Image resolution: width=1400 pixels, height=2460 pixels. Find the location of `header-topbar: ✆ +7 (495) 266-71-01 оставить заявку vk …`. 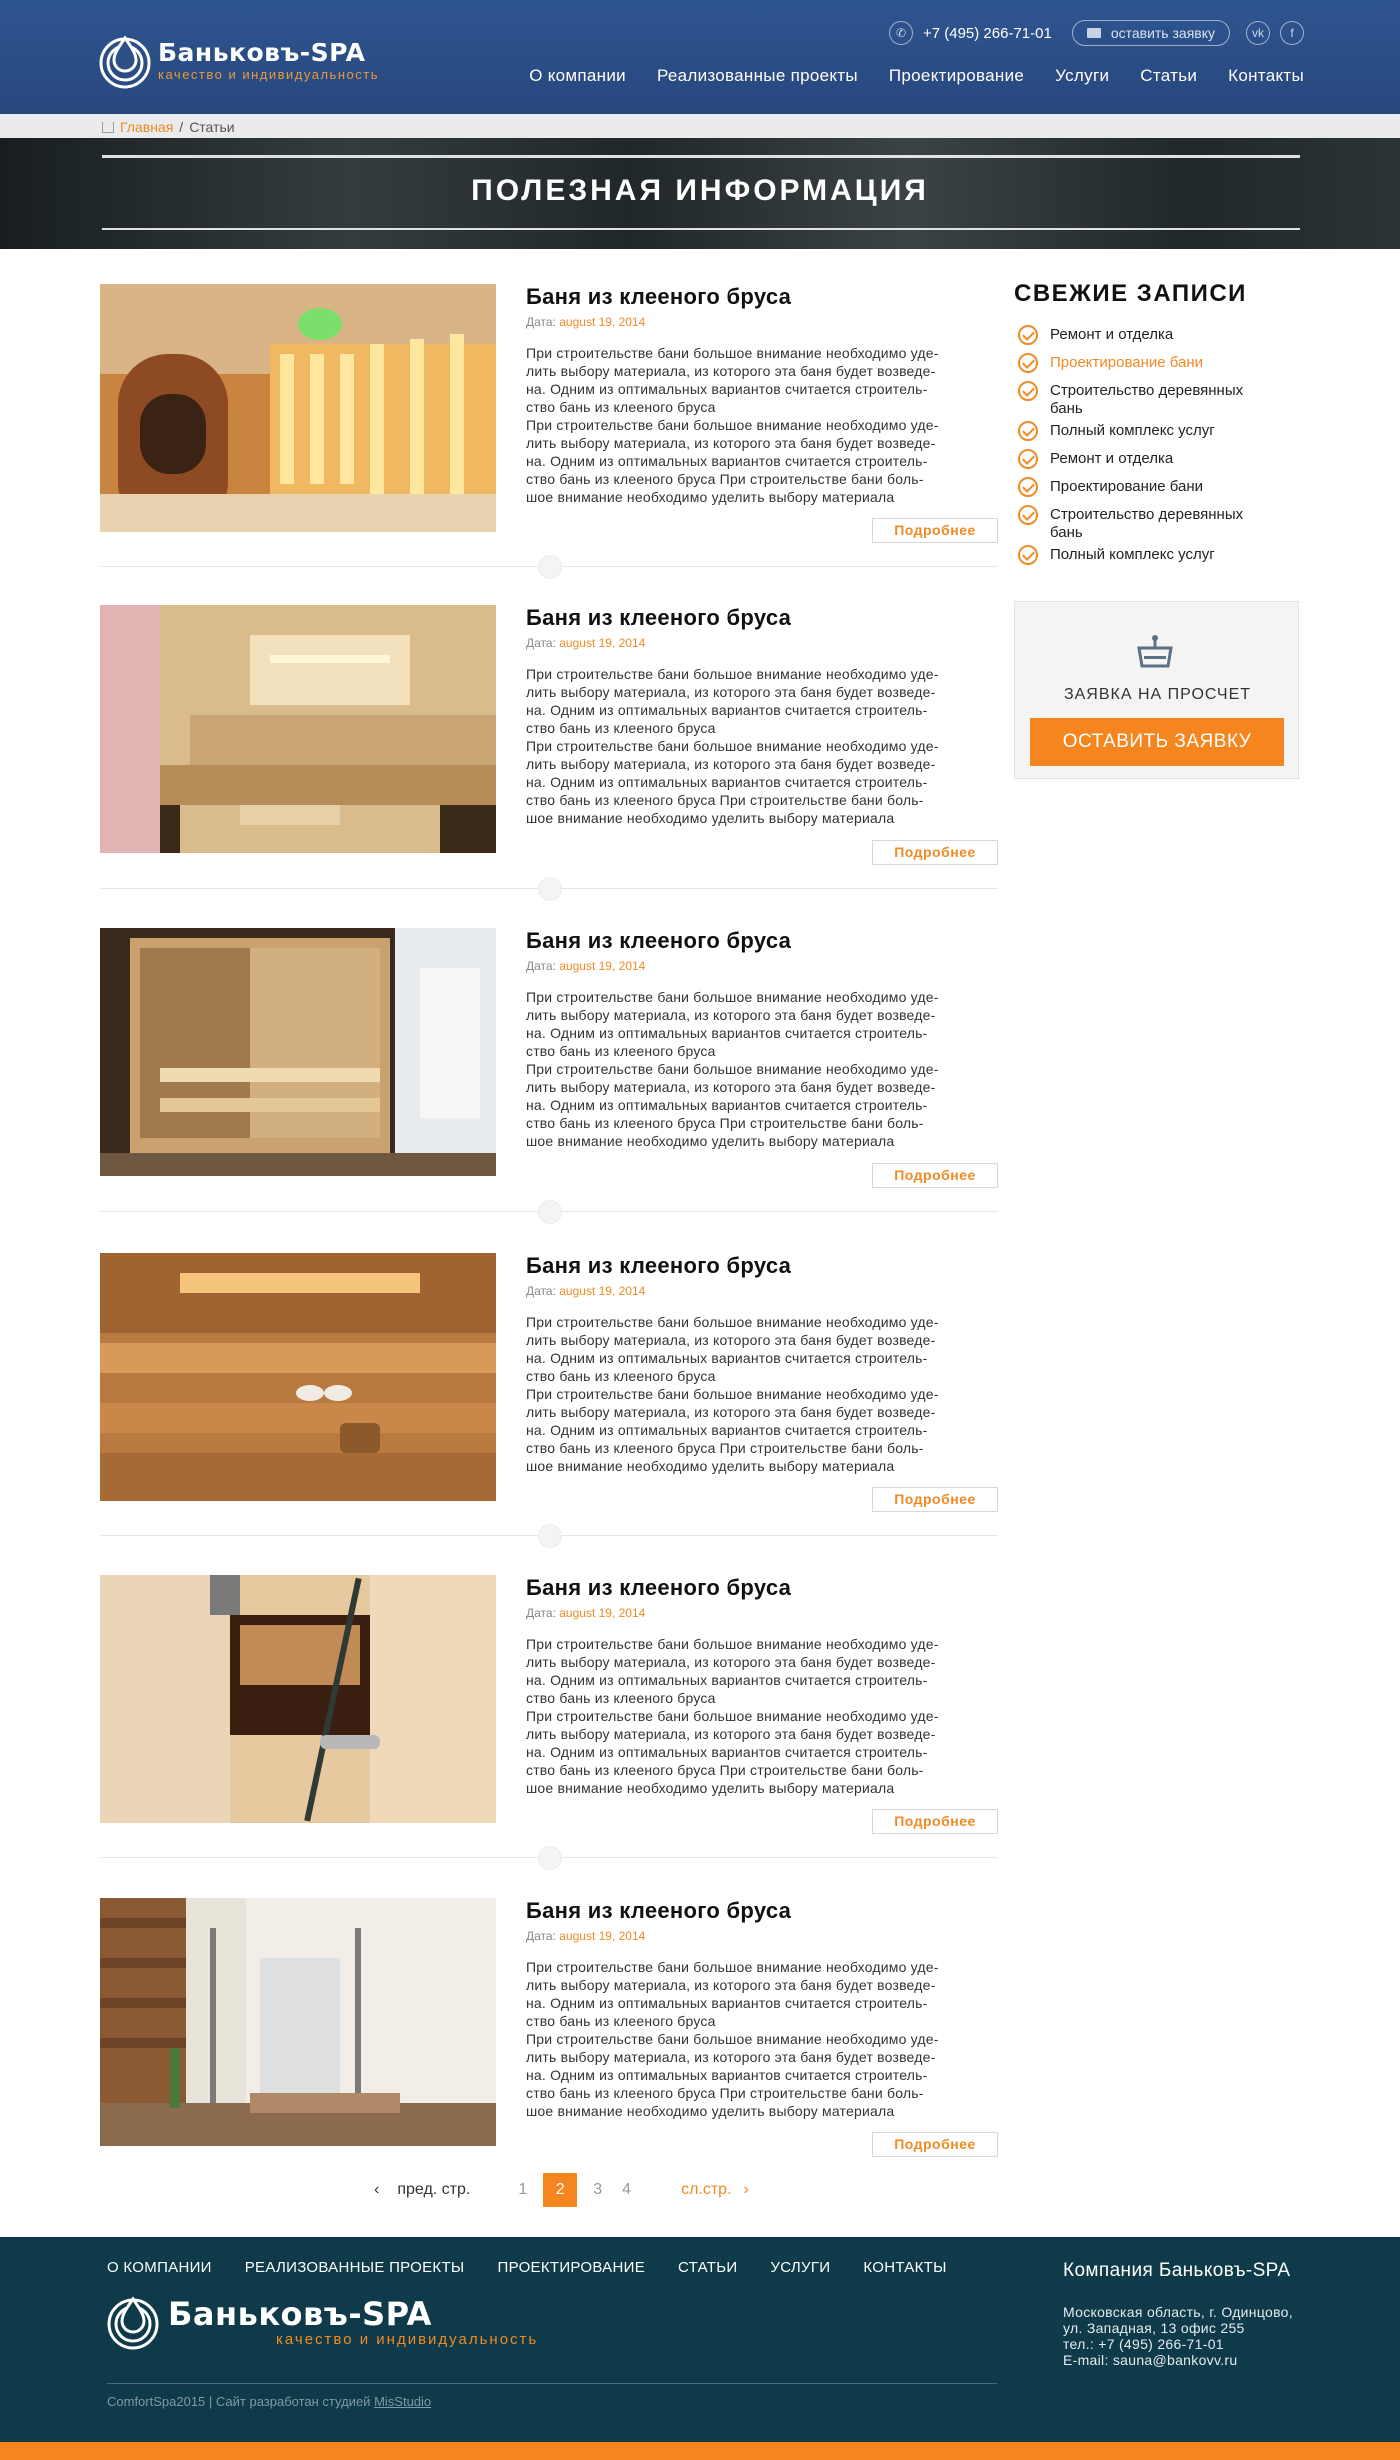

header-topbar: ✆ +7 (495) 266-71-01 оставить заявку vk … is located at coordinates (1096, 33).